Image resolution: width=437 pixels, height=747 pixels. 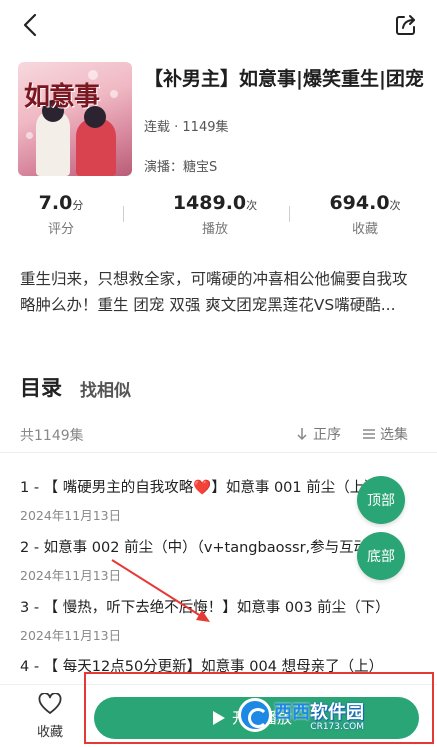 What do you see at coordinates (50, 716) in the screenshot?
I see `favorite-button: 收藏` at bounding box center [50, 716].